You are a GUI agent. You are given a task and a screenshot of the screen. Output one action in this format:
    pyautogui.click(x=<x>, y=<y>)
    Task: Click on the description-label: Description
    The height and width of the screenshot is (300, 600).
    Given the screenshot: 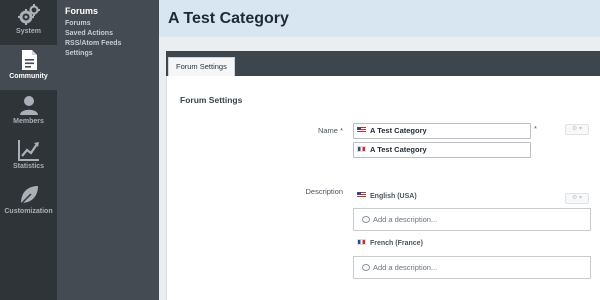 What is the action you would take?
    pyautogui.click(x=324, y=191)
    